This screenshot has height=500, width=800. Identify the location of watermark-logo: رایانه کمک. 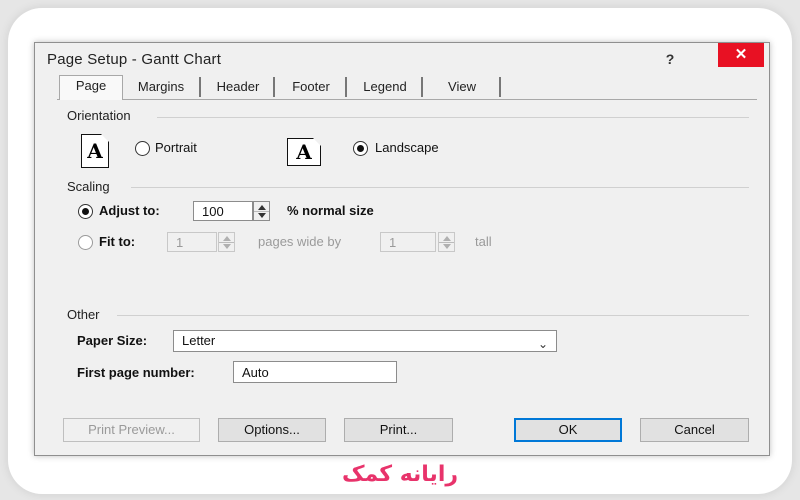
(400, 474).